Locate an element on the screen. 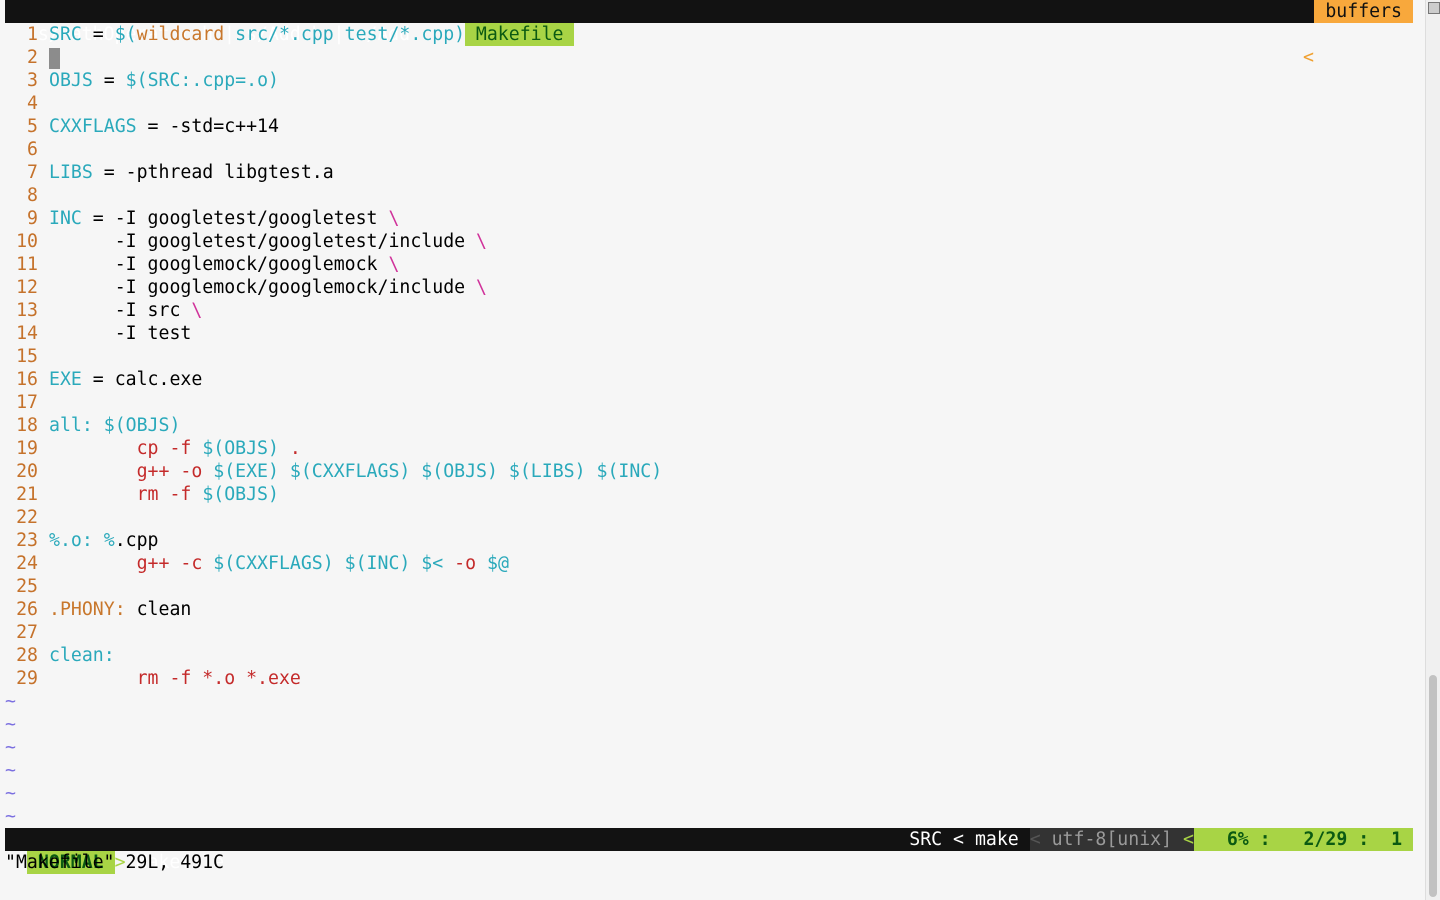 The height and width of the screenshot is (900, 1440). line-number: 19 is located at coordinates (27, 448).